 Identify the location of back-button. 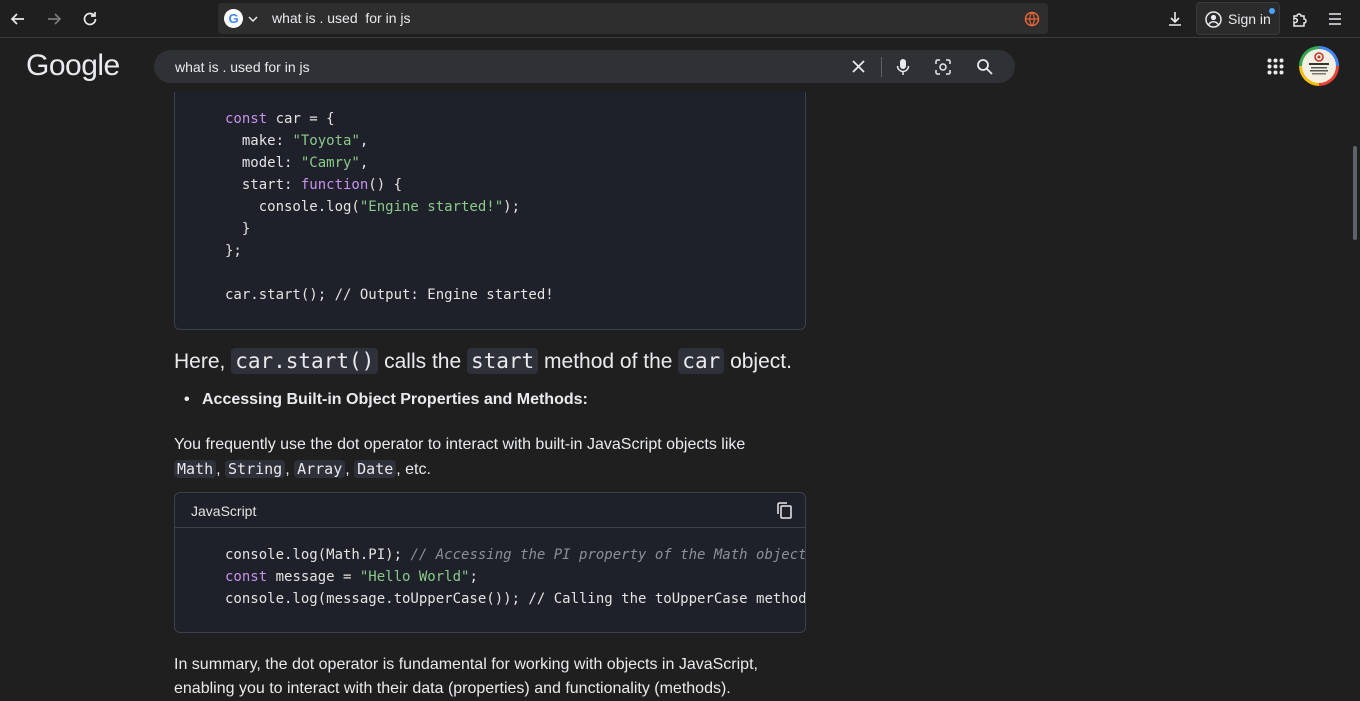
(18, 19).